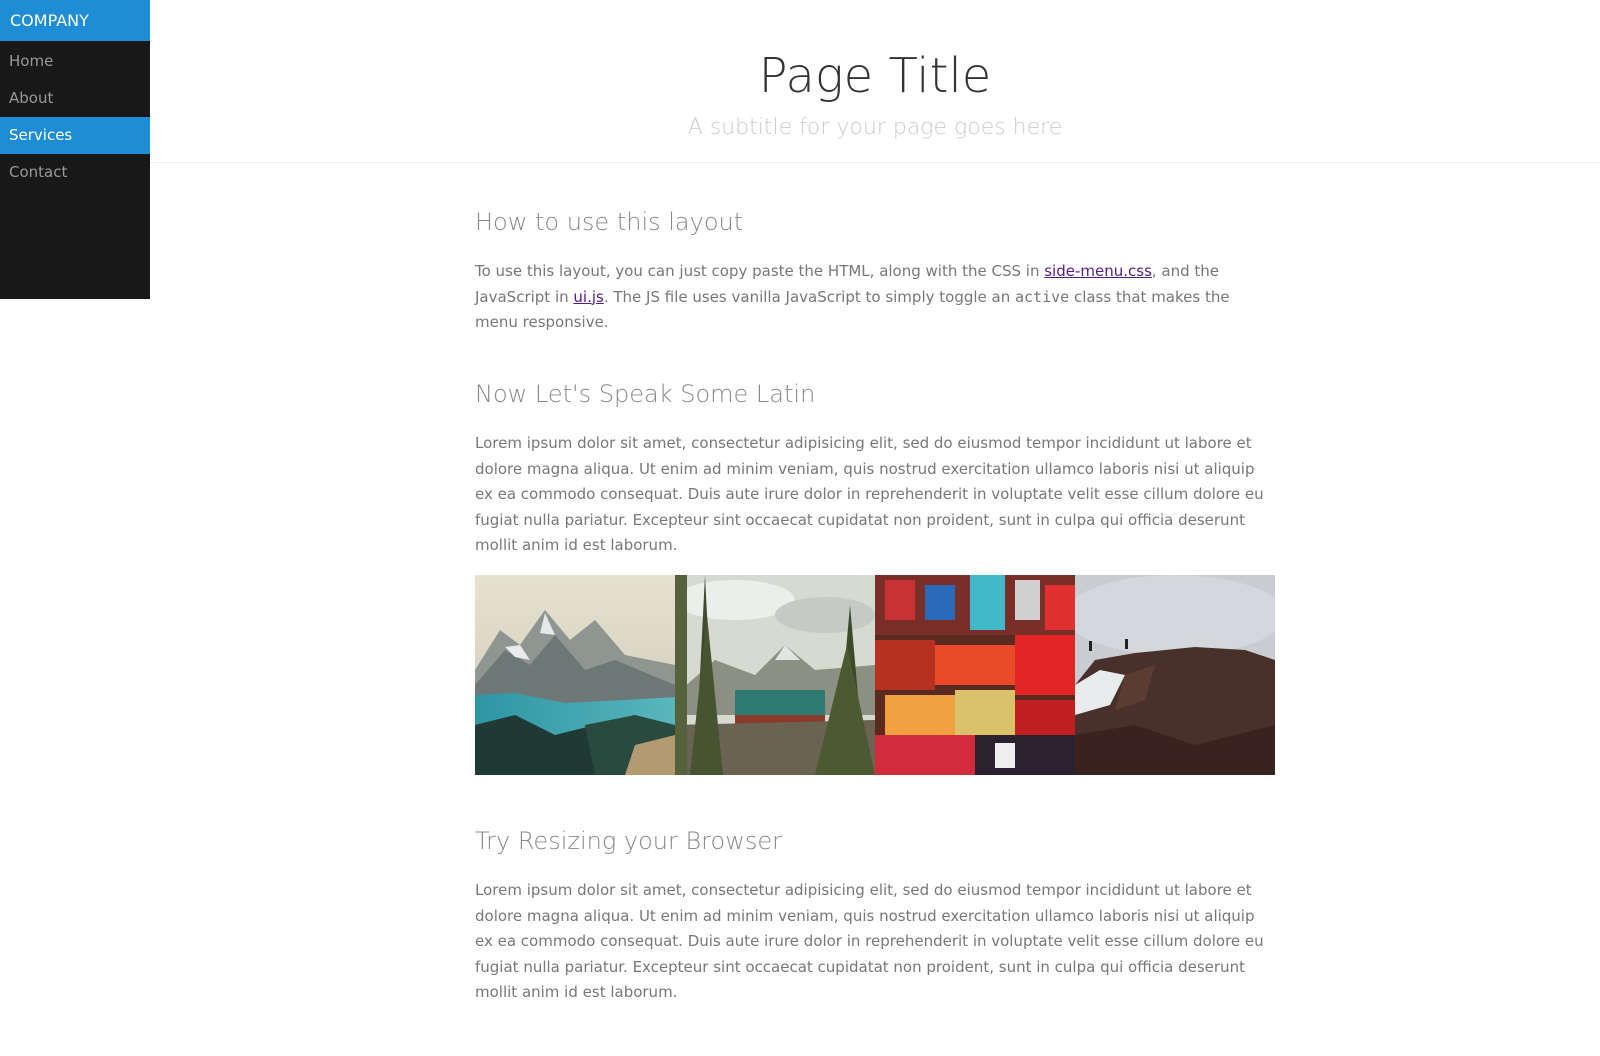  I want to click on mountain-lake-photo, so click(575, 675).